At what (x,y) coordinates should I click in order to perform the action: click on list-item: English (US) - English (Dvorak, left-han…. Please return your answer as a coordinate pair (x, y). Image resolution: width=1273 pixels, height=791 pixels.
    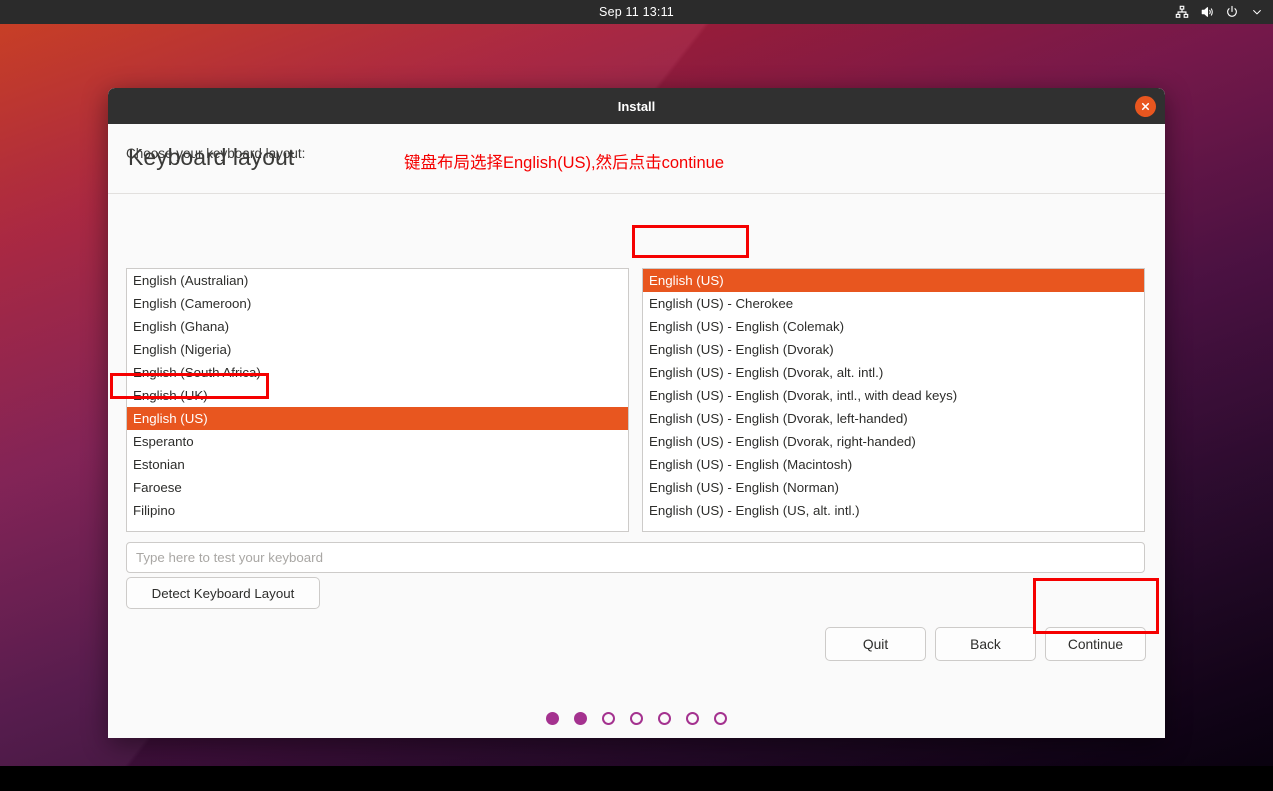
    Looking at the image, I should click on (893, 418).